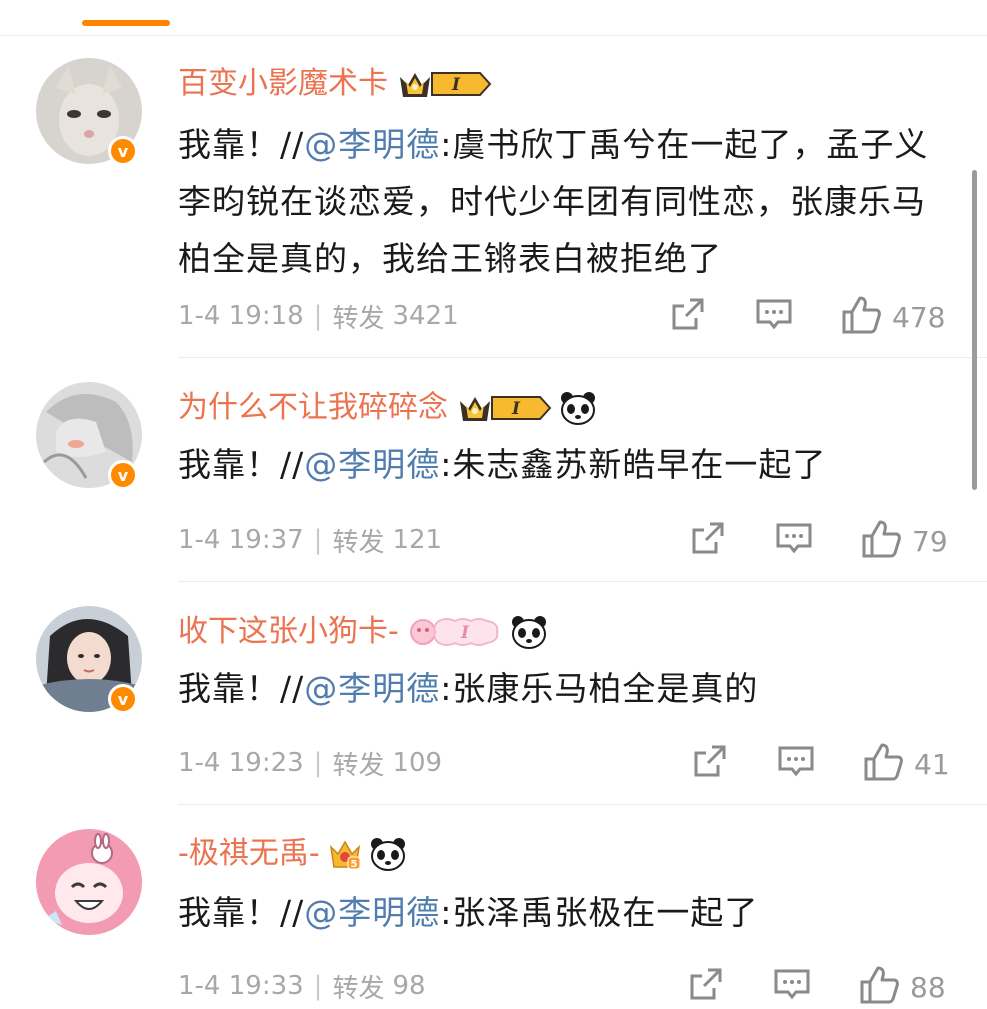 The width and height of the screenshot is (987, 1009). Describe the element at coordinates (835, 763) in the screenshot. I see `comment-actions: 41` at that location.